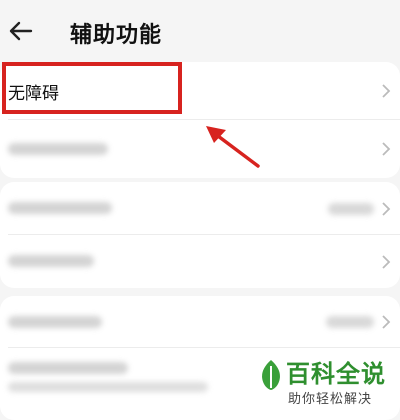 This screenshot has height=420, width=400. I want to click on setting-label: 无障碍, so click(33, 93).